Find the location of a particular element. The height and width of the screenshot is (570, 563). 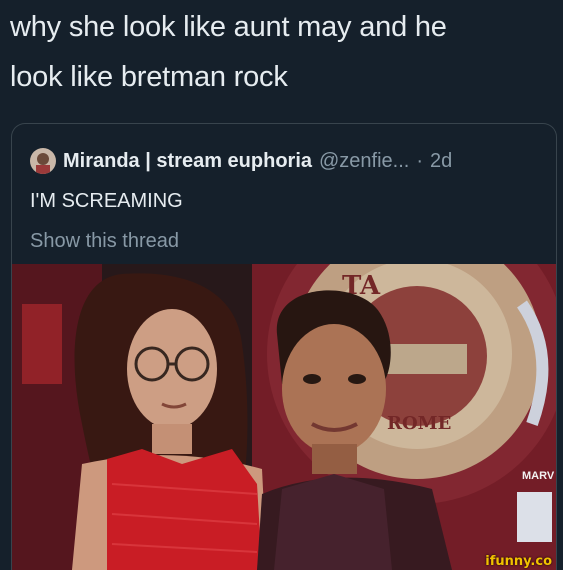

display-name: Miranda | stream euphoria is located at coordinates (187, 161).